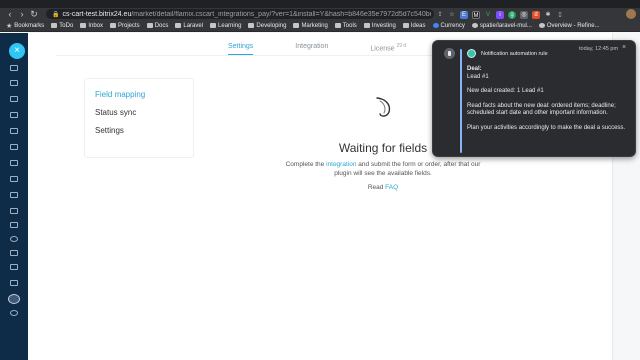 This screenshot has height=360, width=640. Describe the element at coordinates (14, 267) in the screenshot. I see `cart-icon` at that location.